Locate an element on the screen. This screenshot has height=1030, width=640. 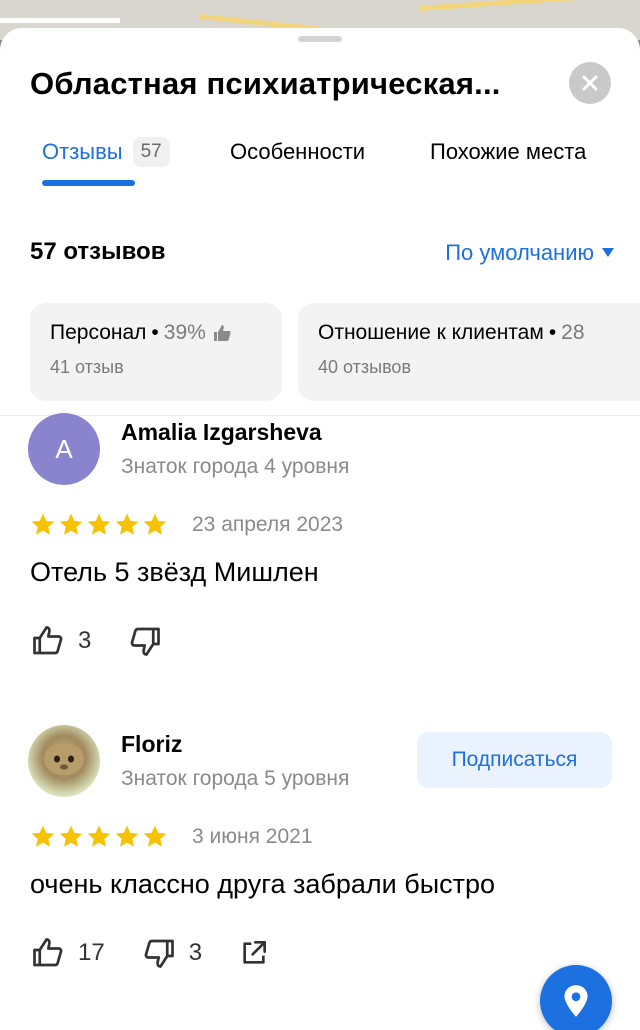
avatar-letter: A is located at coordinates (64, 448).